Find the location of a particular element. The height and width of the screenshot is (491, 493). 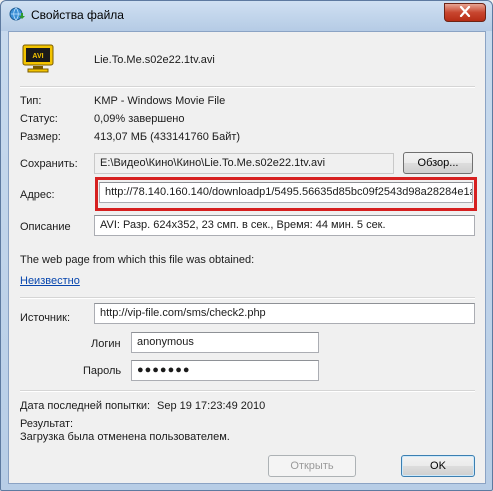

ok-button: OK is located at coordinates (438, 466).